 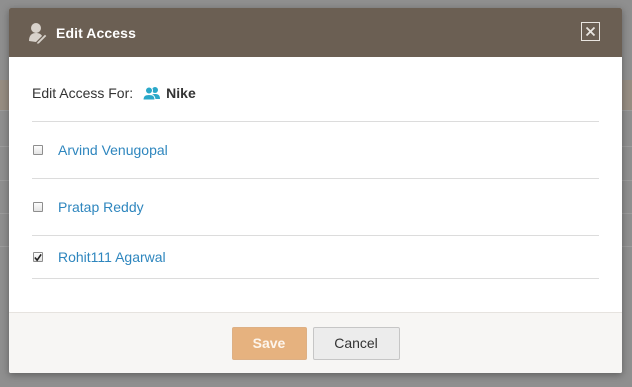 What do you see at coordinates (315, 32) in the screenshot?
I see `dialog-header: Edit Access` at bounding box center [315, 32].